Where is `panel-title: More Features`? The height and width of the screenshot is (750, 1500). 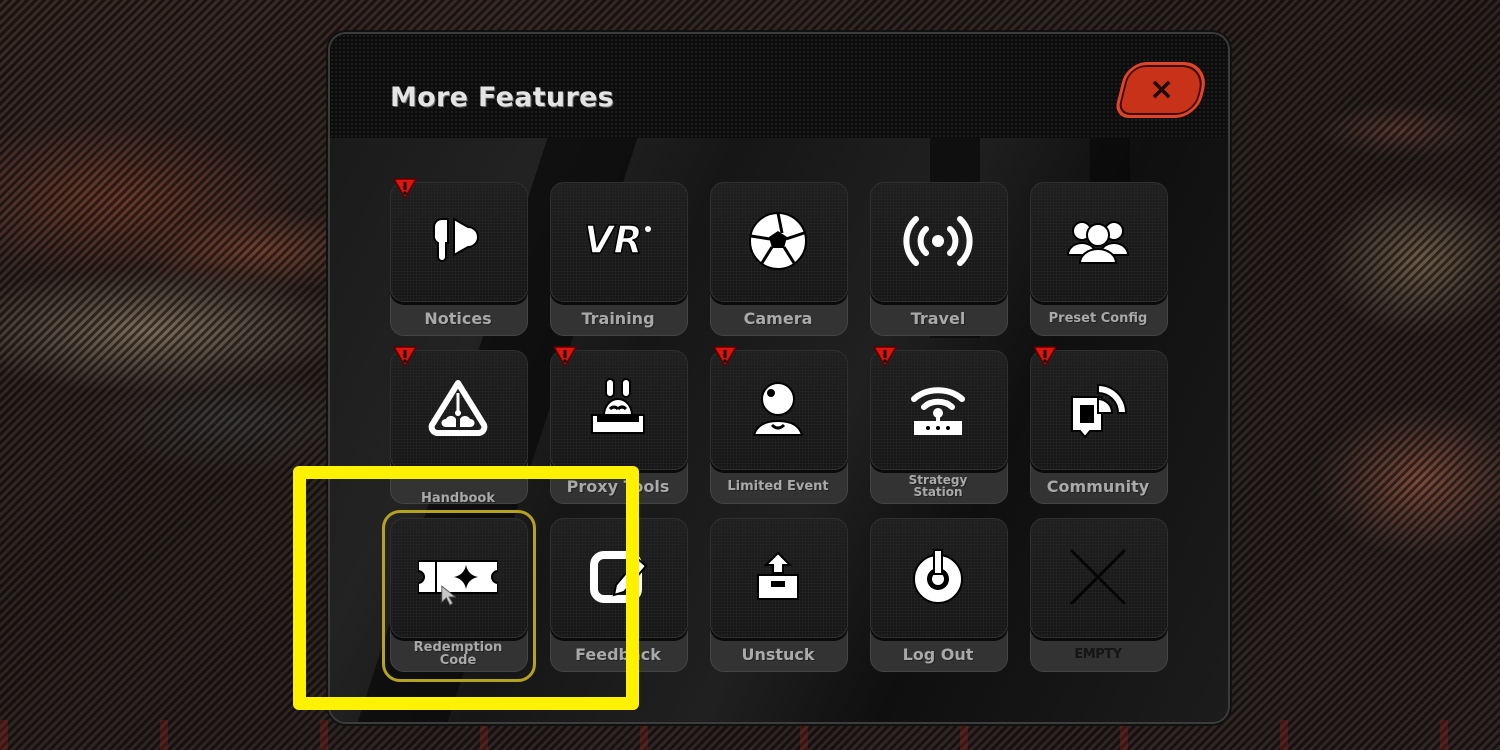
panel-title: More Features is located at coordinates (502, 97).